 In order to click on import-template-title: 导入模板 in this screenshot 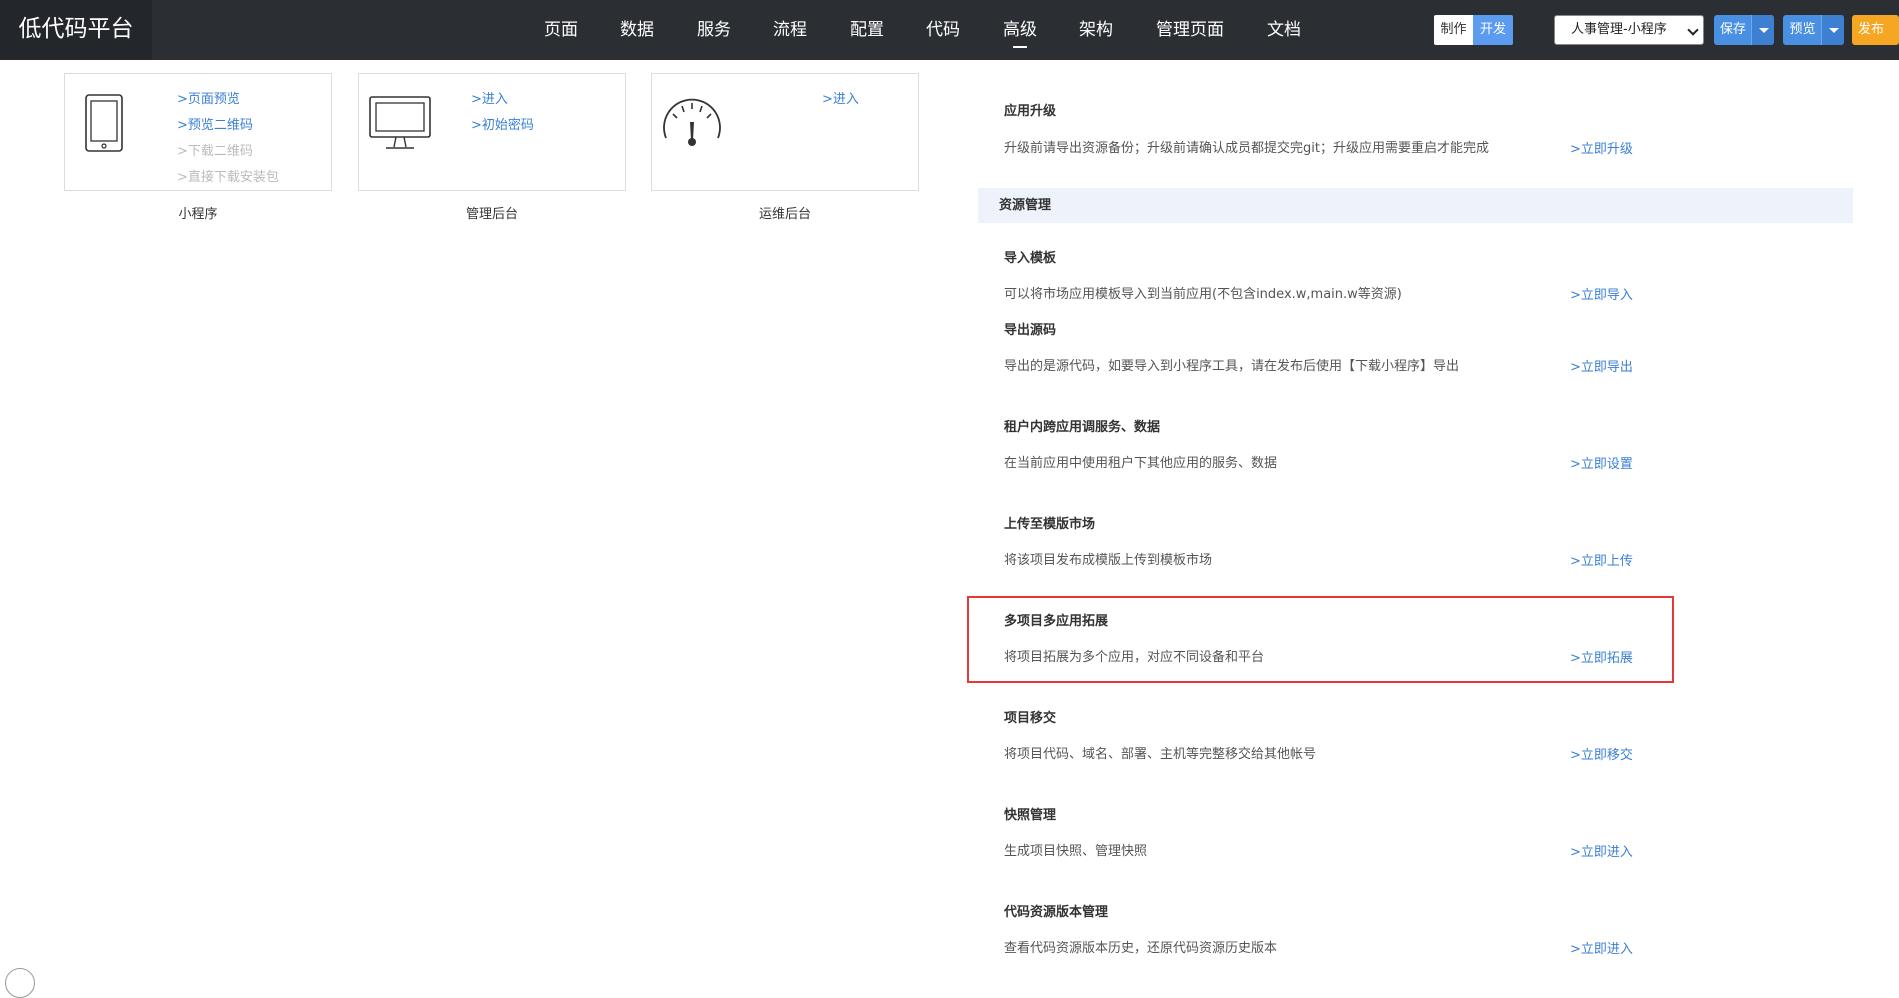, I will do `click(1030, 258)`.